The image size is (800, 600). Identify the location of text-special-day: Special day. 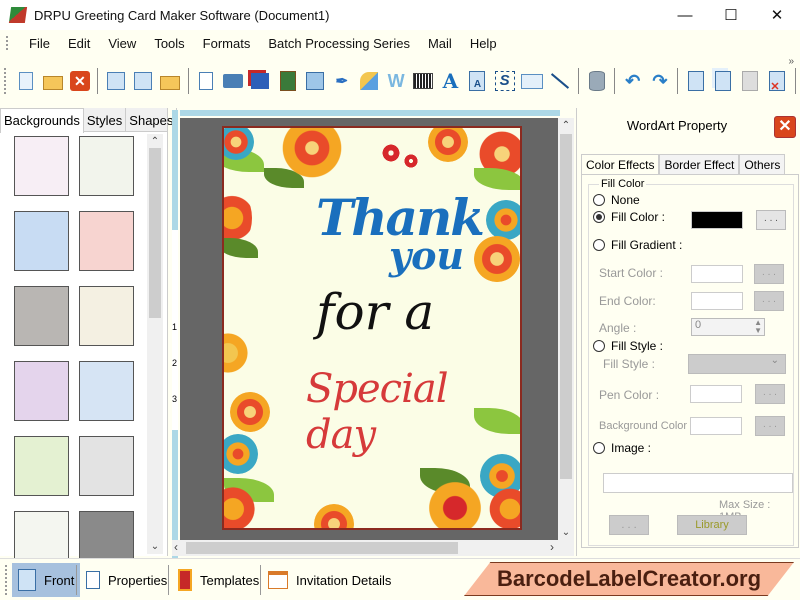
(413, 412).